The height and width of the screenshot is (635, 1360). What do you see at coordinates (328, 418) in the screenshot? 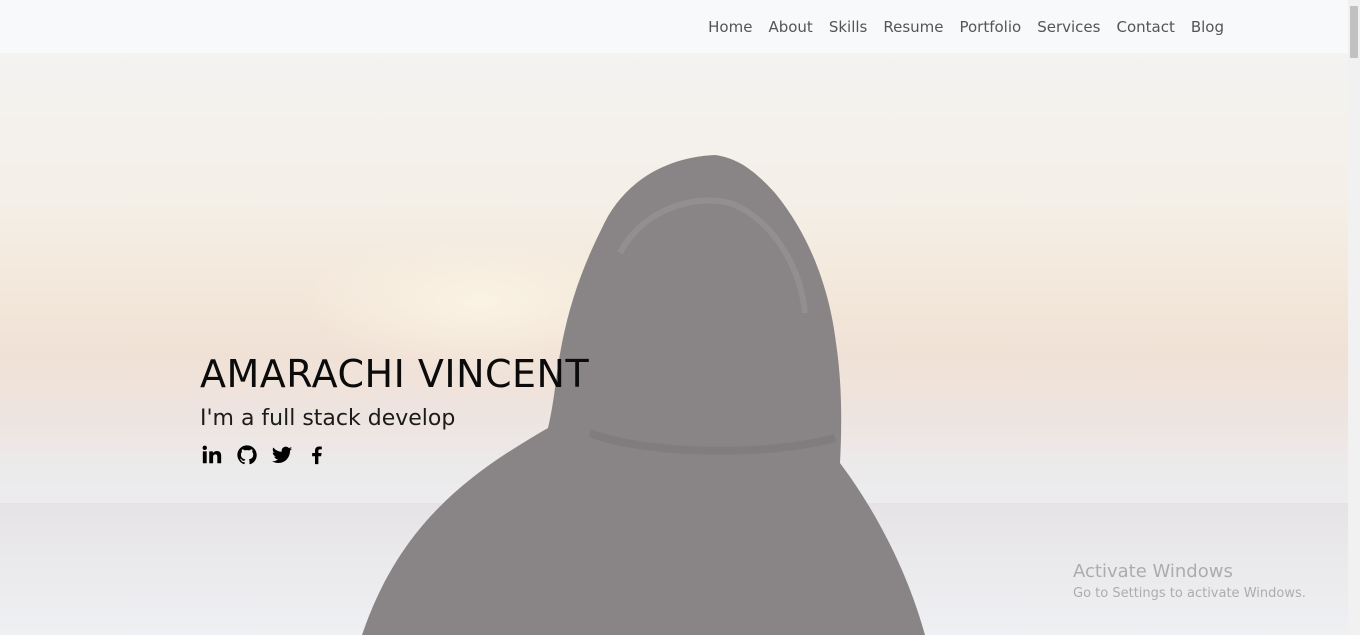
I see `hero-subtitle: I'm a full stack develop` at bounding box center [328, 418].